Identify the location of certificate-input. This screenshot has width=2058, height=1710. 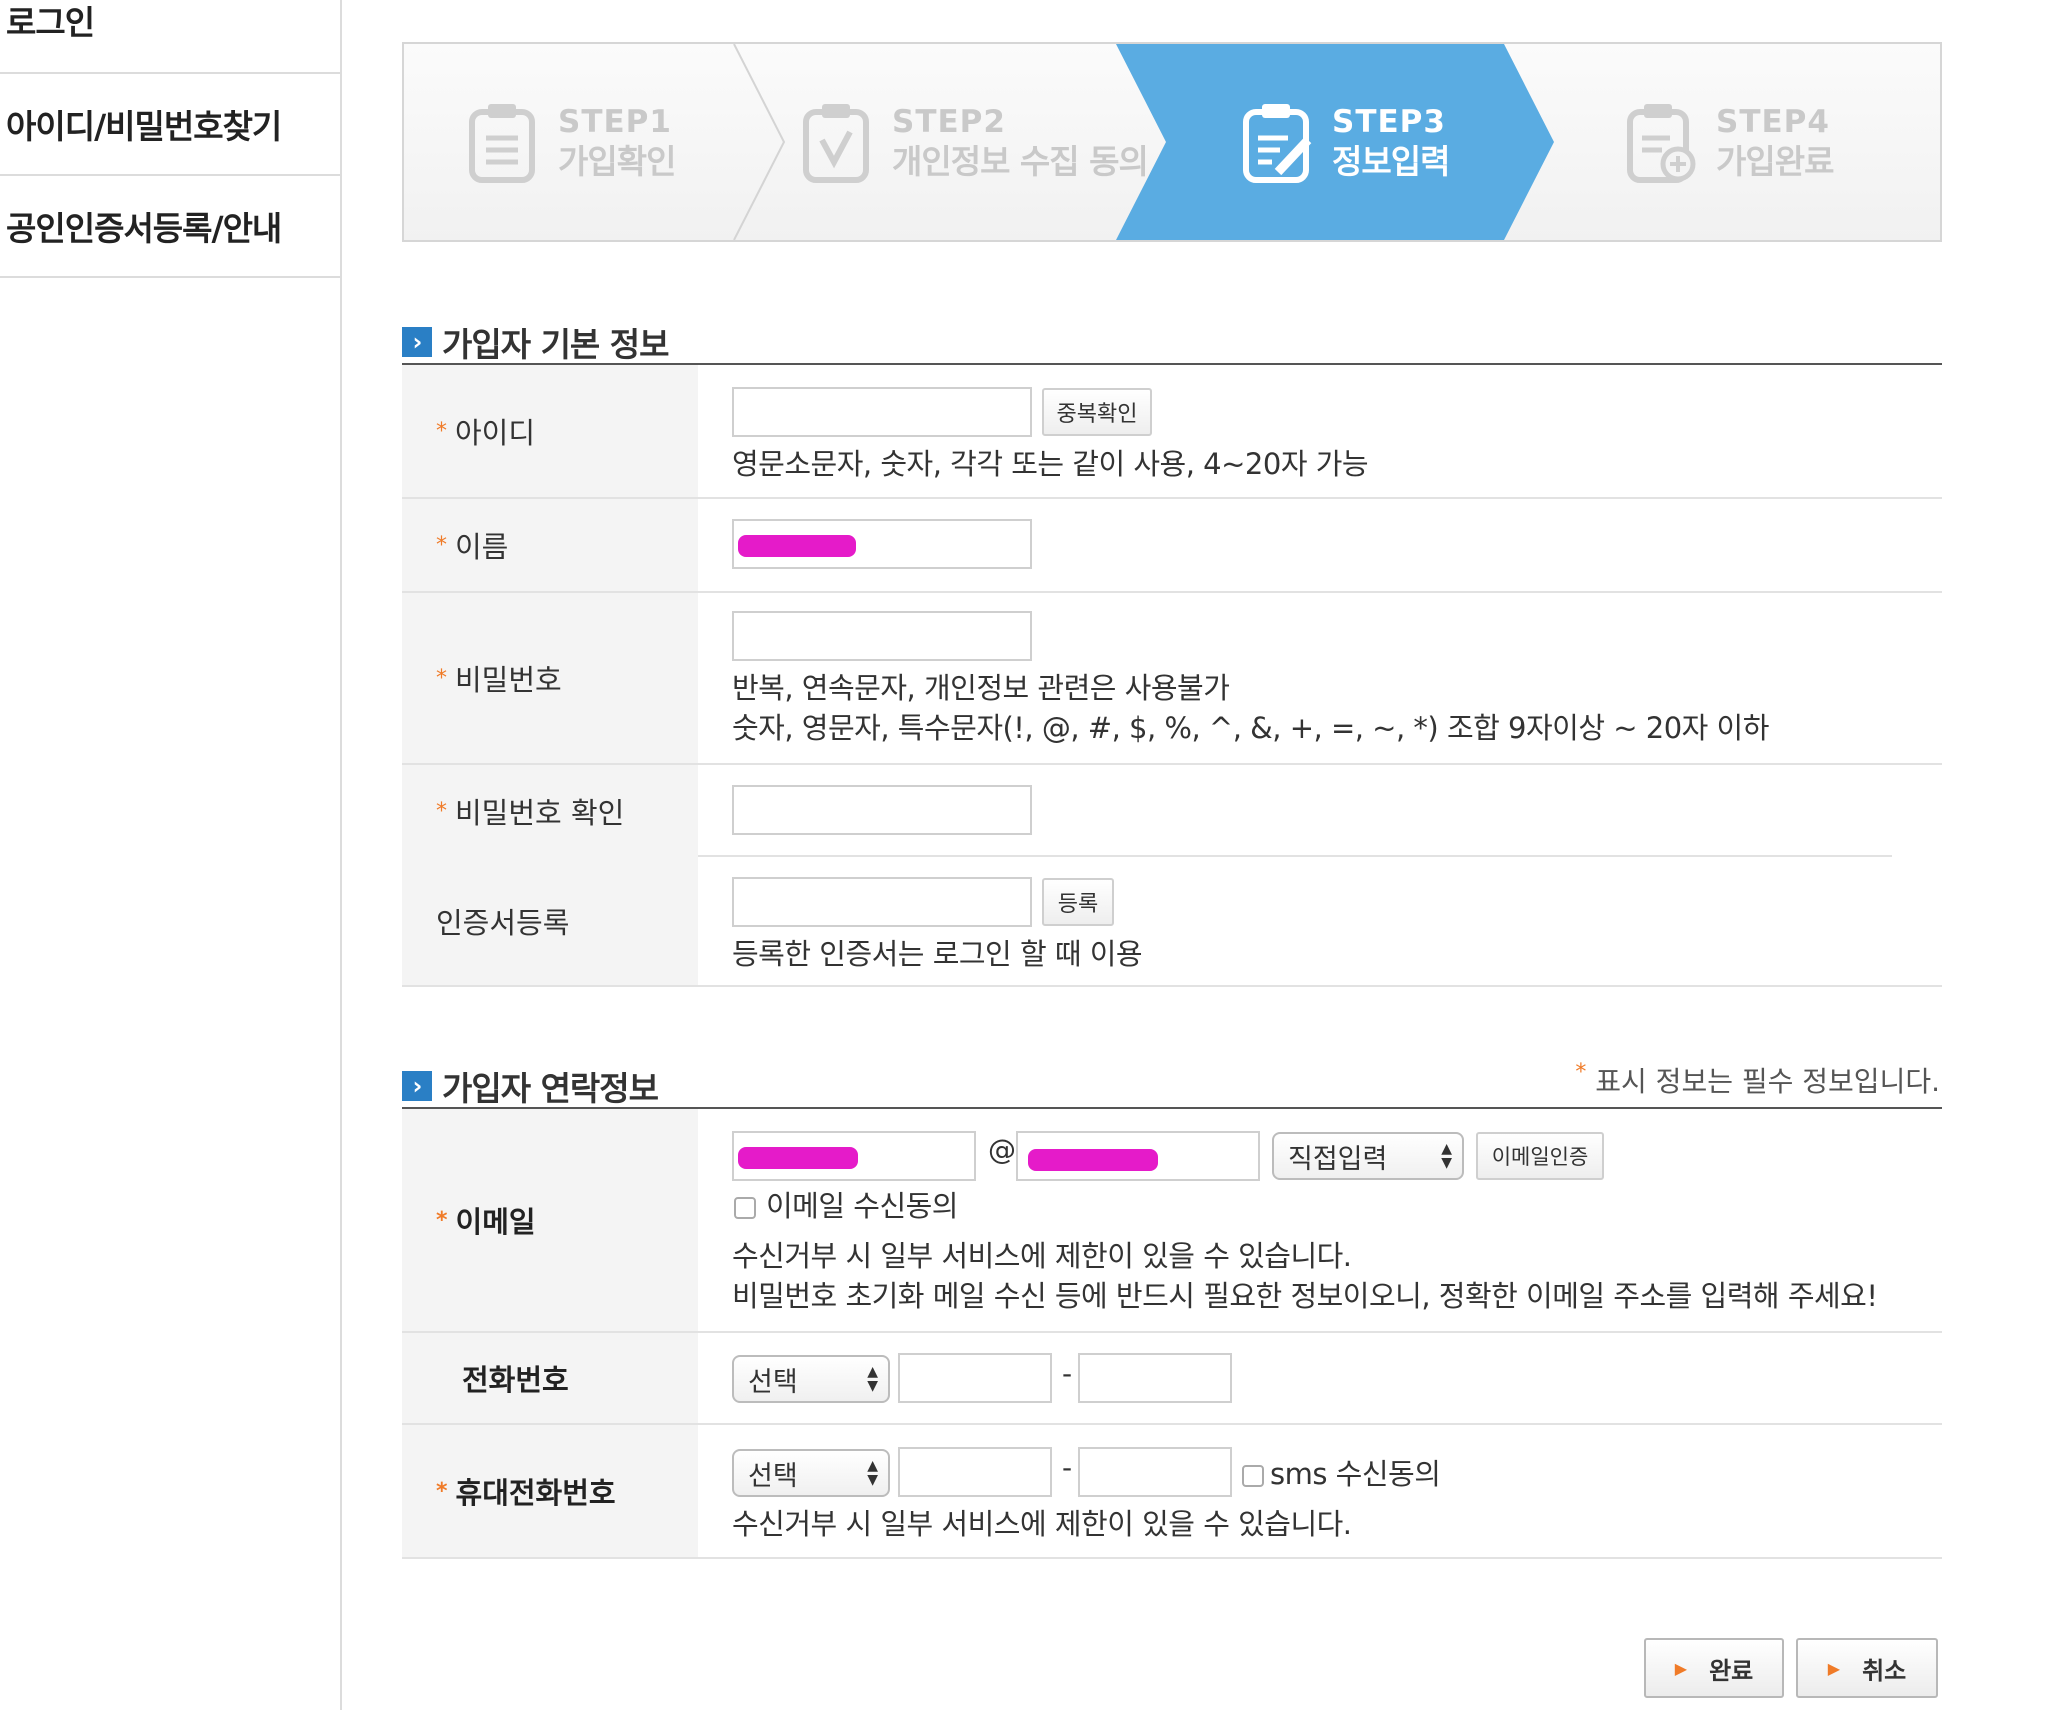
(882, 902).